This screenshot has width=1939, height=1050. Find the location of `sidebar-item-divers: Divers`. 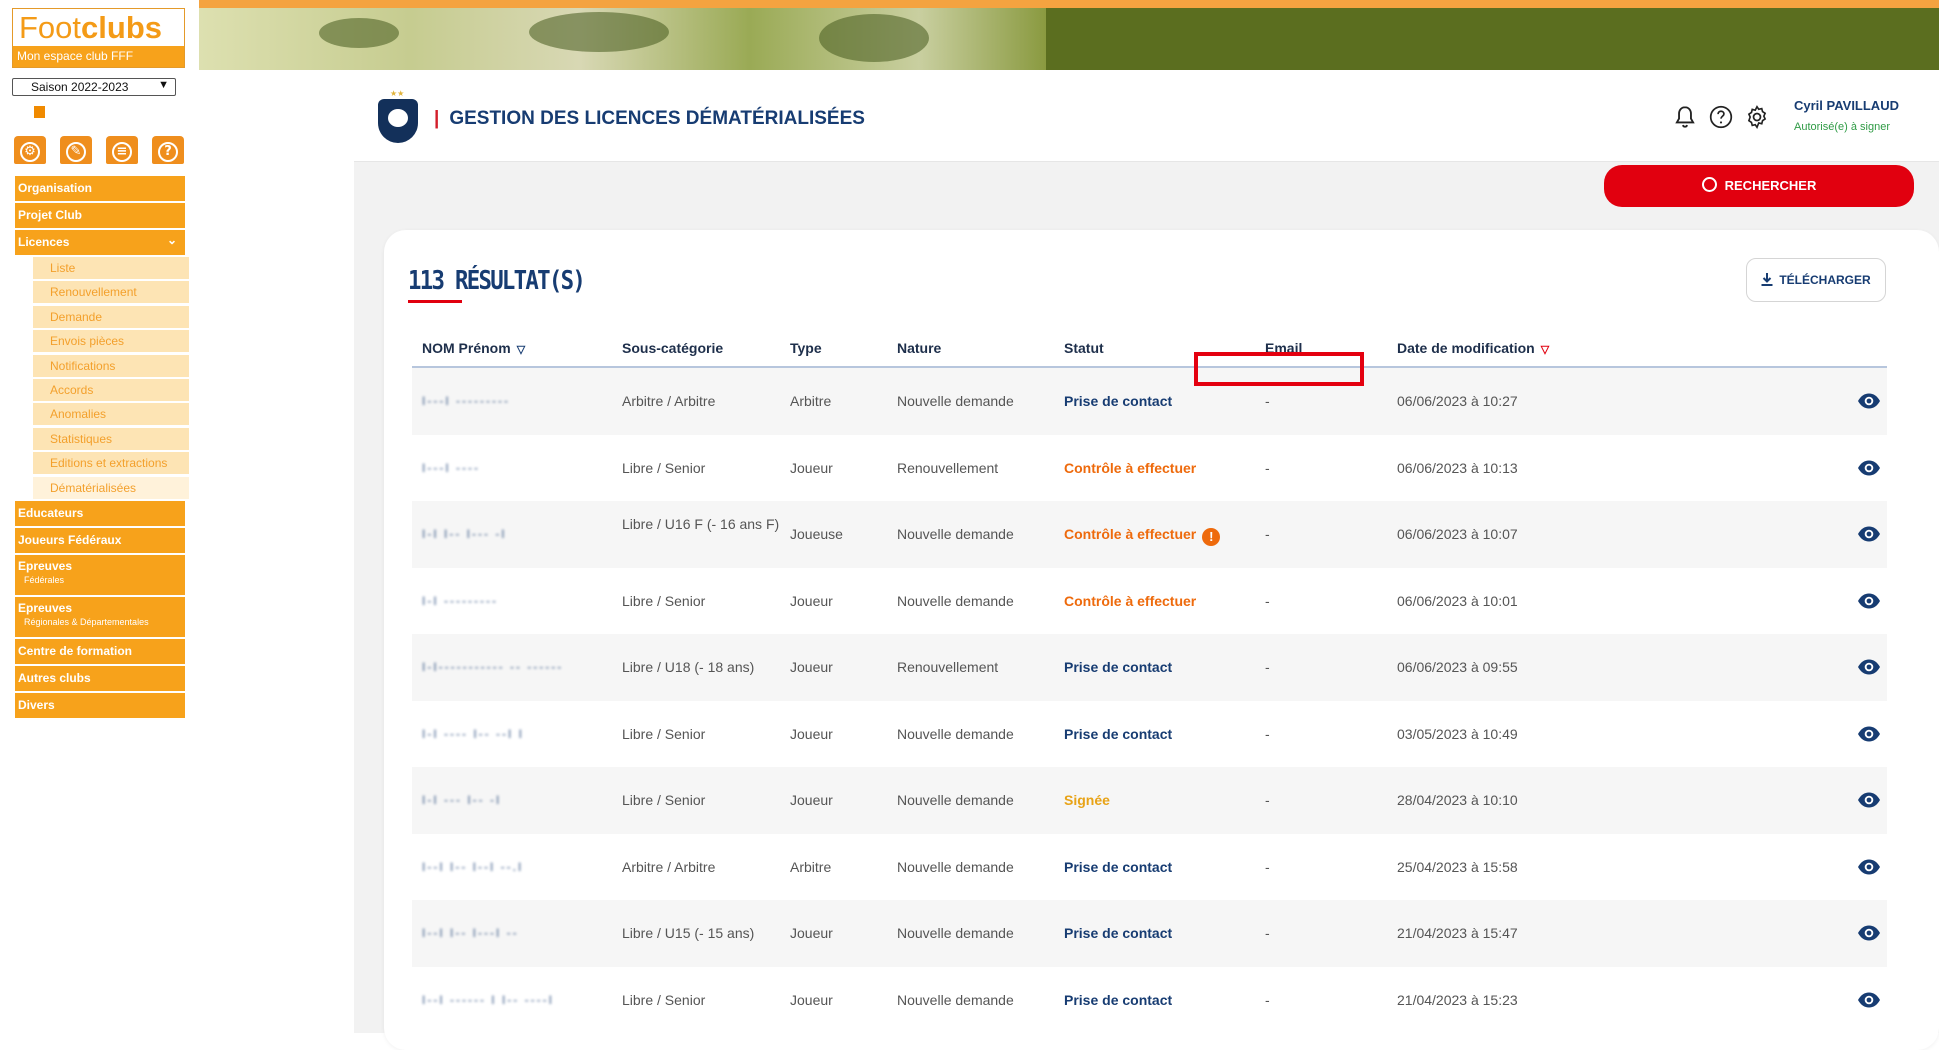

sidebar-item-divers: Divers is located at coordinates (100, 705).